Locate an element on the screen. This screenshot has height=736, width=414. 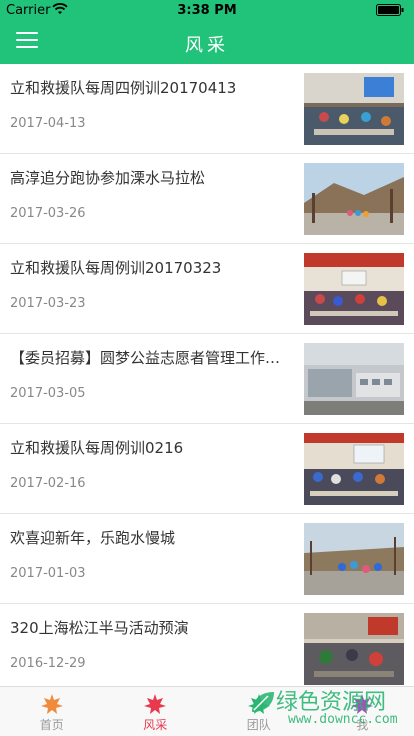
tab-bar: 首页 风采 团队 我 is located at coordinates (207, 711).